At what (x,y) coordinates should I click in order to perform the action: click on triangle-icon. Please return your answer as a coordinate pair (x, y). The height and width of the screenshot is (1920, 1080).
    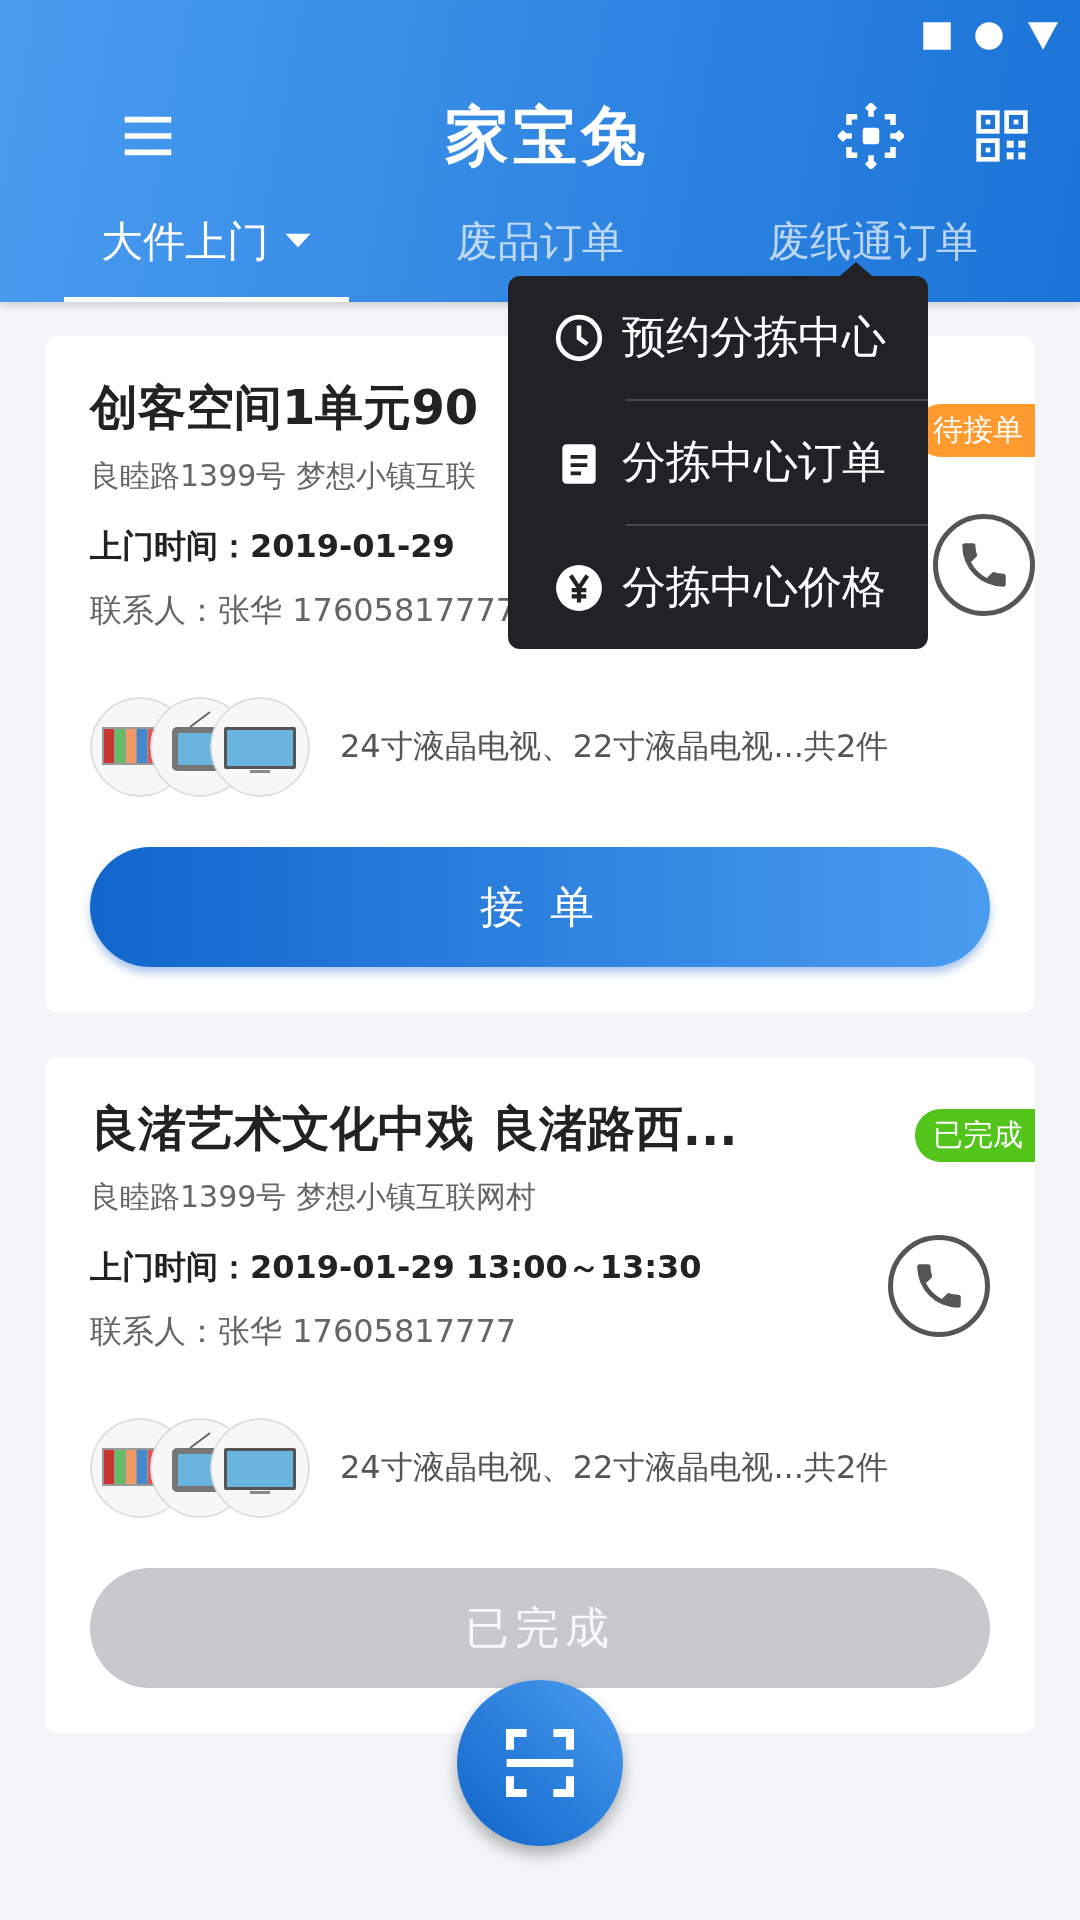
    Looking at the image, I should click on (1043, 36).